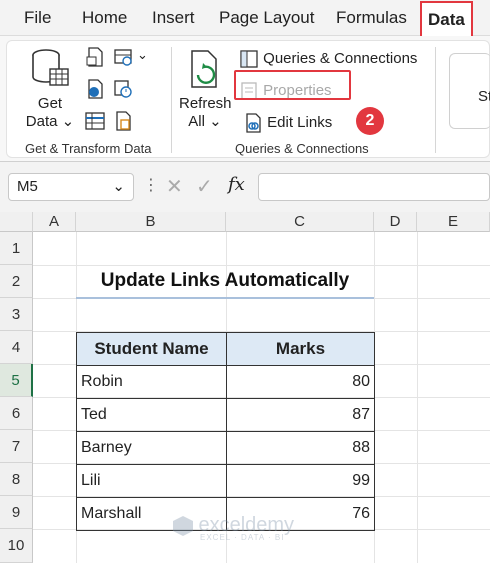  Describe the element at coordinates (196, 121) in the screenshot. I see `refresh-sub-label: All` at that location.